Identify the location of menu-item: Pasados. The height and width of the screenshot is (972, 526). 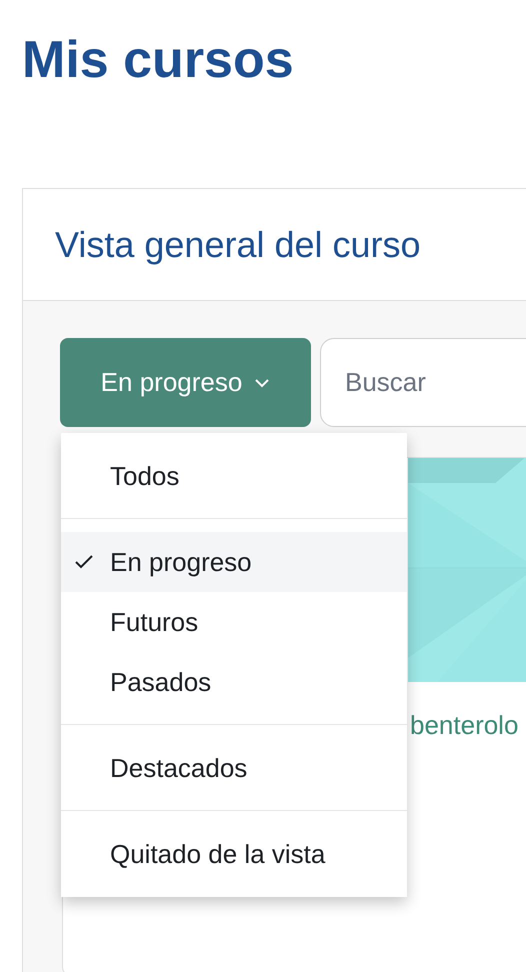
(234, 682).